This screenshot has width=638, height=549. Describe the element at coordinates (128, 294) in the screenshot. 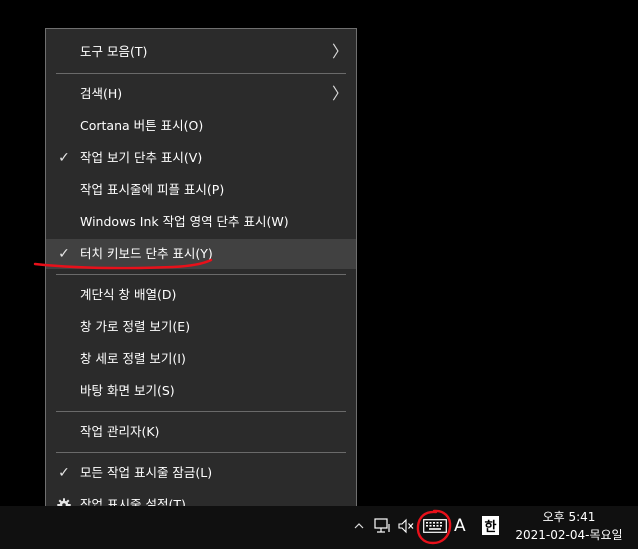

I see `menu-item-label: 계단식 창 배열(D)` at that location.